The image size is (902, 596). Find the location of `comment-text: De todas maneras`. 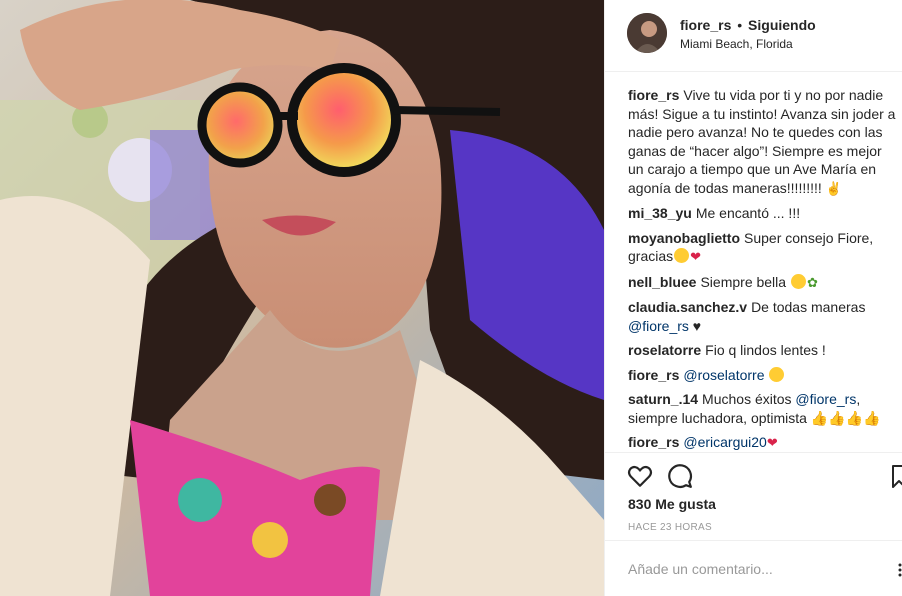

comment-text: De todas maneras is located at coordinates (808, 307).